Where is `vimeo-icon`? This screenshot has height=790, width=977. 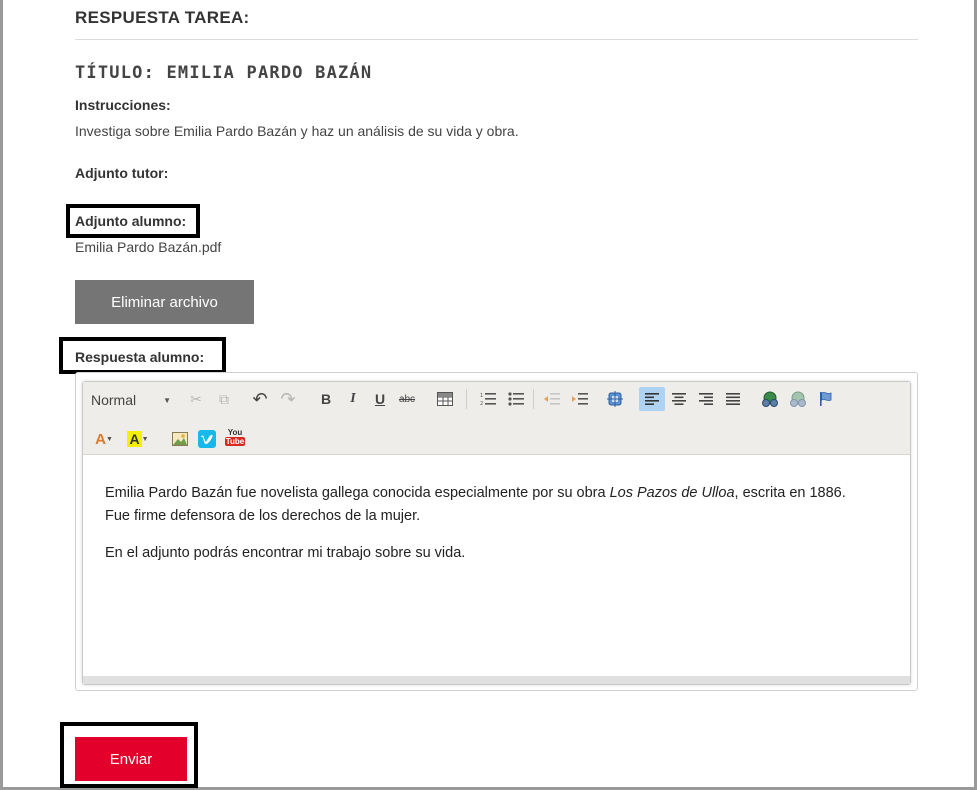 vimeo-icon is located at coordinates (207, 439).